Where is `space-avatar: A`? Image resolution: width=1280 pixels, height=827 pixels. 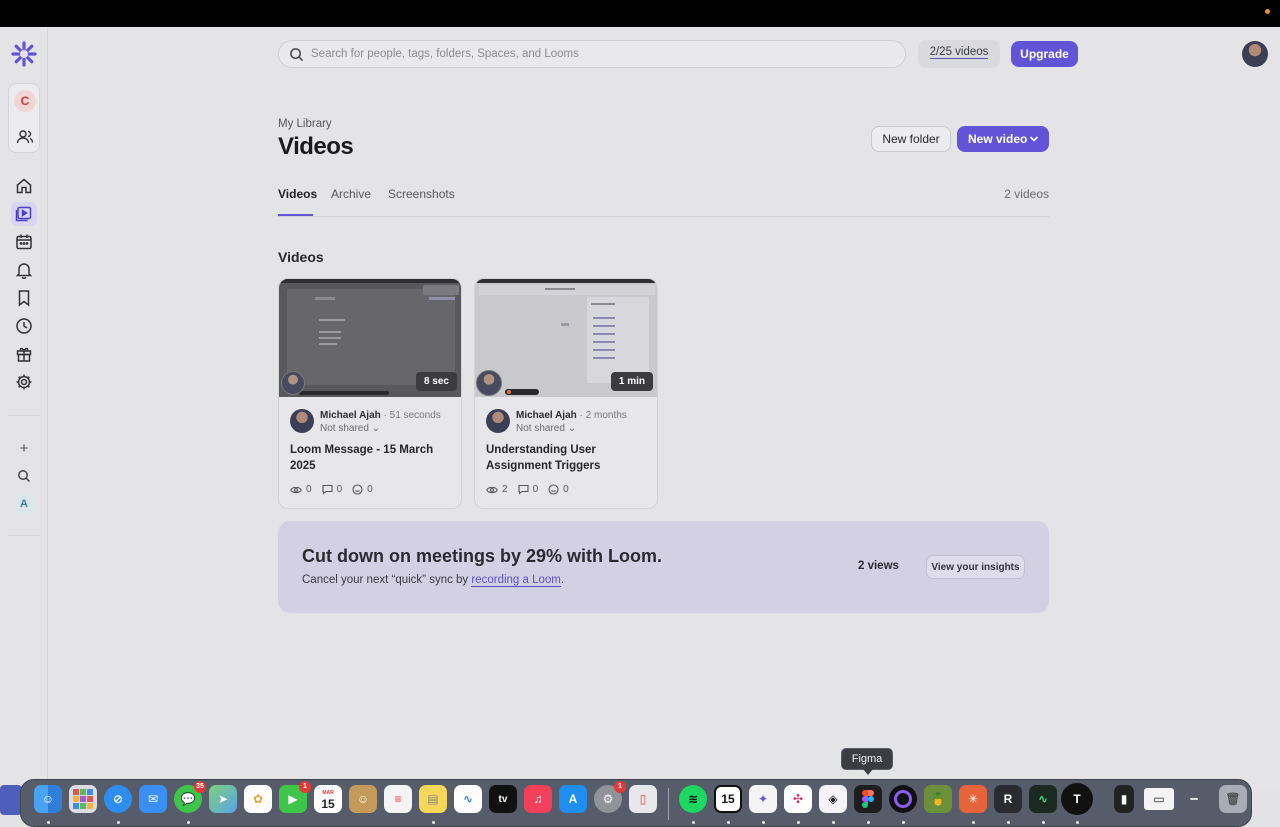
space-avatar: A is located at coordinates (24, 504).